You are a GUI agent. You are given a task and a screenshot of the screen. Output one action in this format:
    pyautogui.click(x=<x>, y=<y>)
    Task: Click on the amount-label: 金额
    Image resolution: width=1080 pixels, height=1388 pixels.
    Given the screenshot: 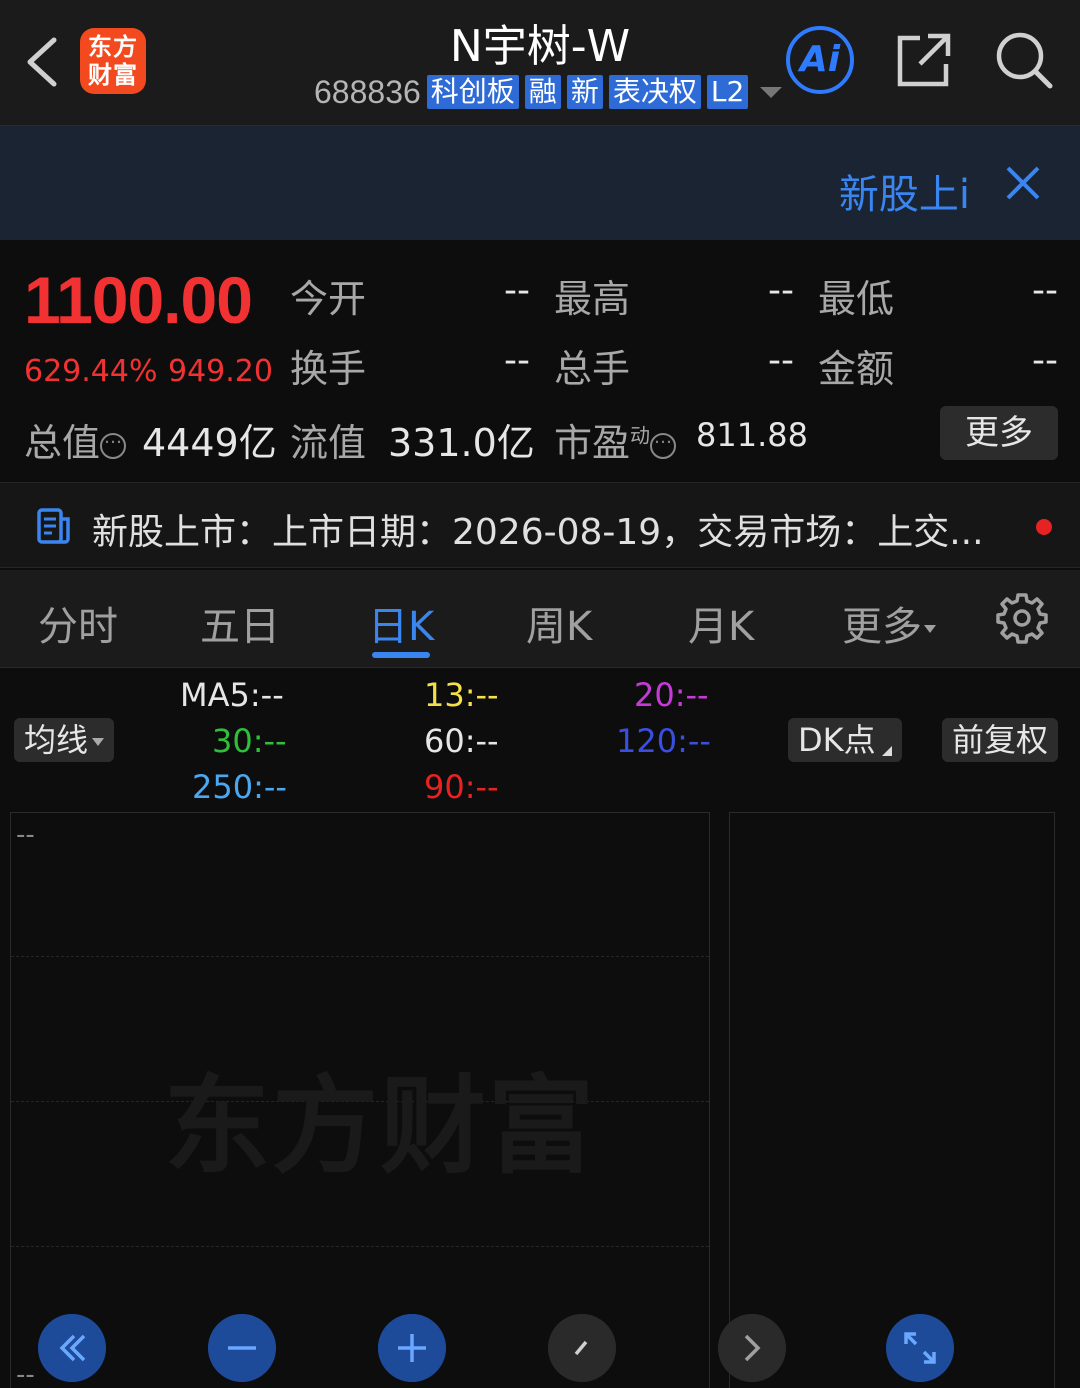 What is the action you would take?
    pyautogui.click(x=856, y=369)
    